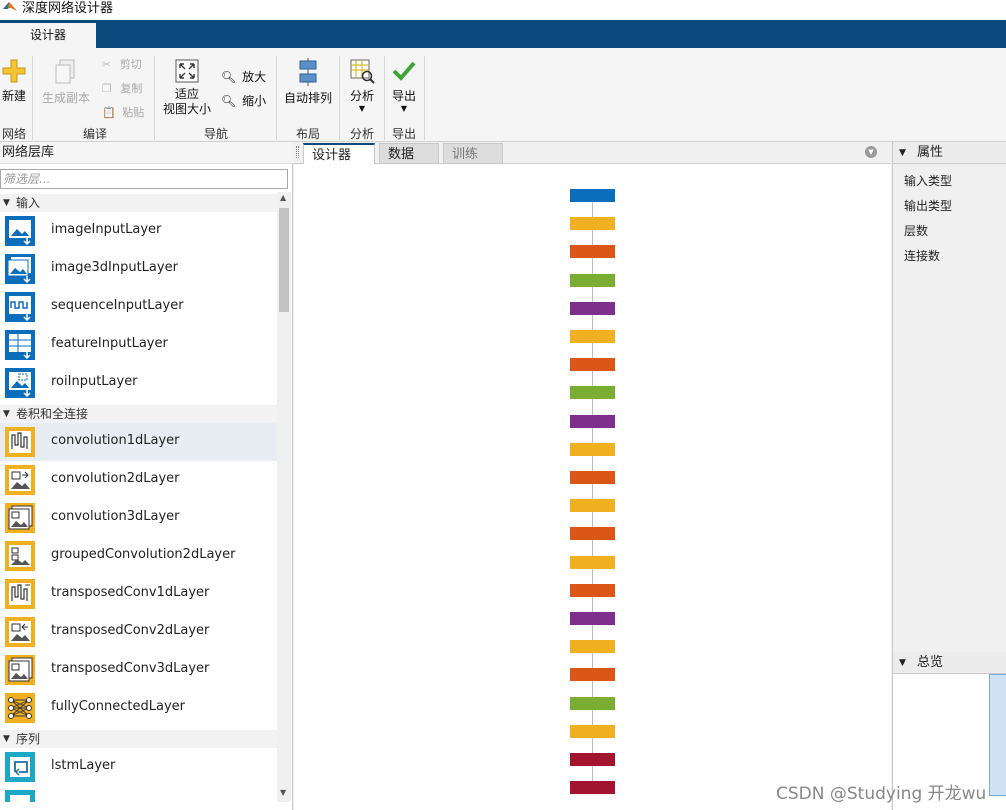 The height and width of the screenshot is (810, 1006). I want to click on paste-icon: 📋, so click(109, 112).